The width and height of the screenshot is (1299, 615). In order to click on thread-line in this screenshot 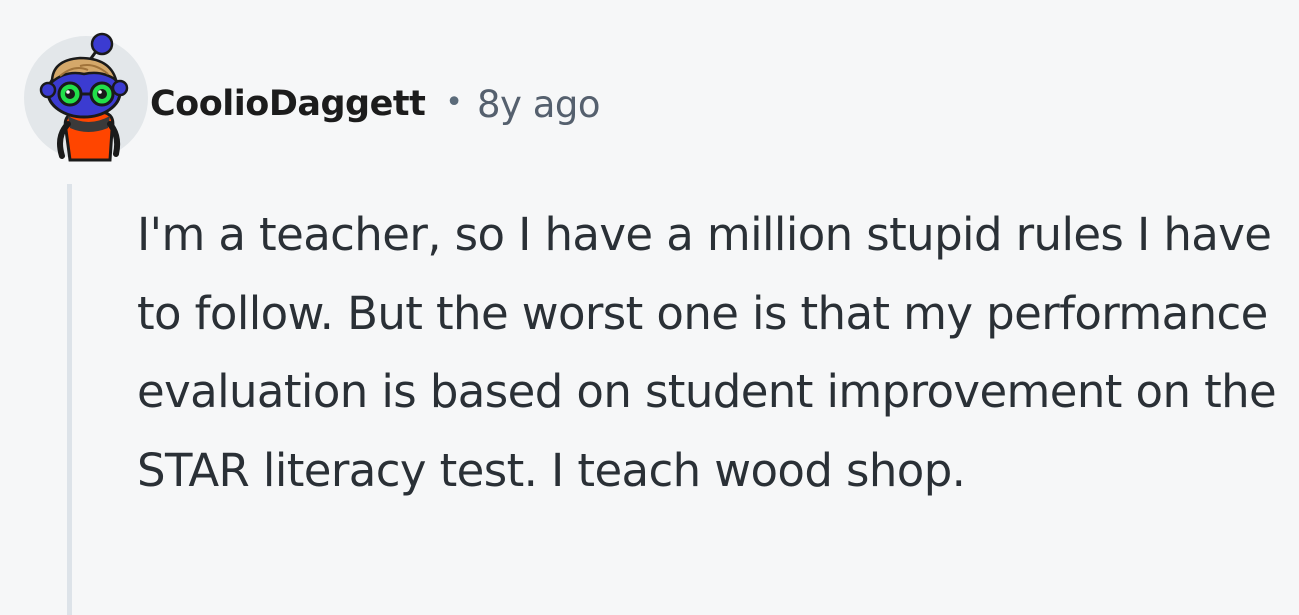, I will do `click(69, 399)`.